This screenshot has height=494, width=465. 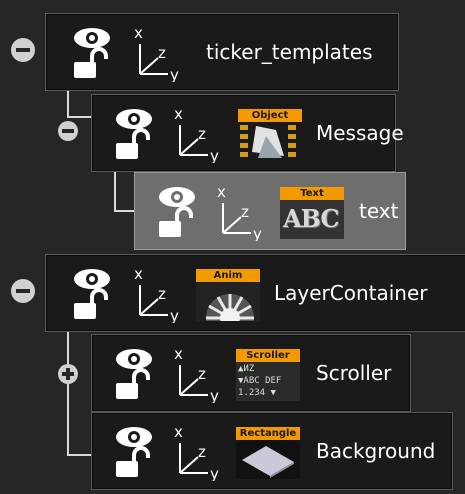 What do you see at coordinates (312, 193) in the screenshot?
I see `thumb-label: Text` at bounding box center [312, 193].